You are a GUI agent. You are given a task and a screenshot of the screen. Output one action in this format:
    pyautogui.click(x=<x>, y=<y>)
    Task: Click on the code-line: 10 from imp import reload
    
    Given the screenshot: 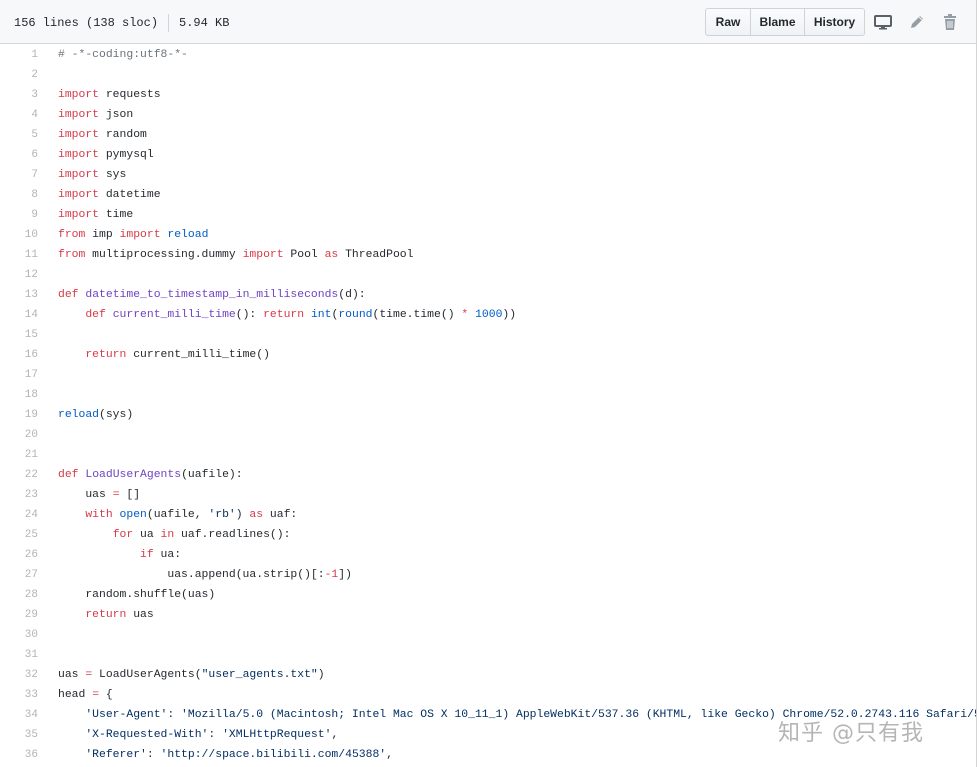 What is the action you would take?
    pyautogui.click(x=488, y=235)
    